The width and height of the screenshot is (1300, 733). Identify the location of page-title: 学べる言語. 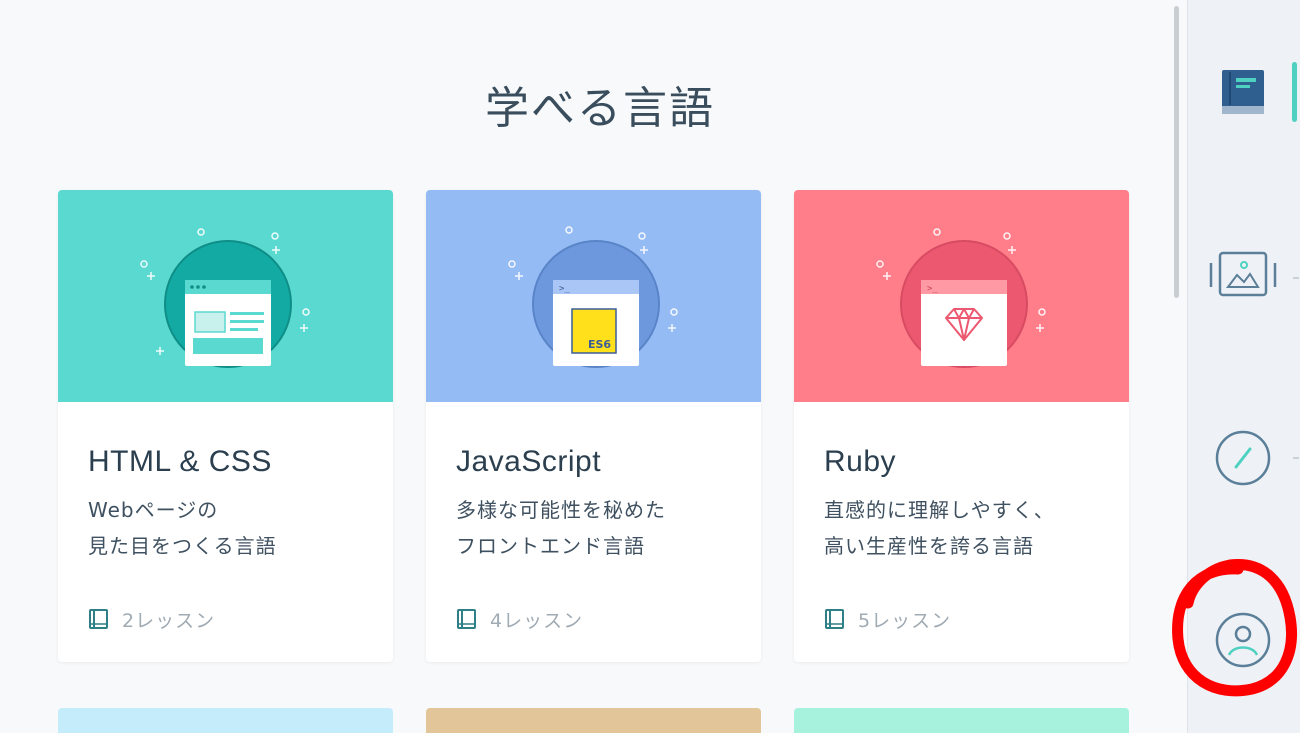
(600, 108).